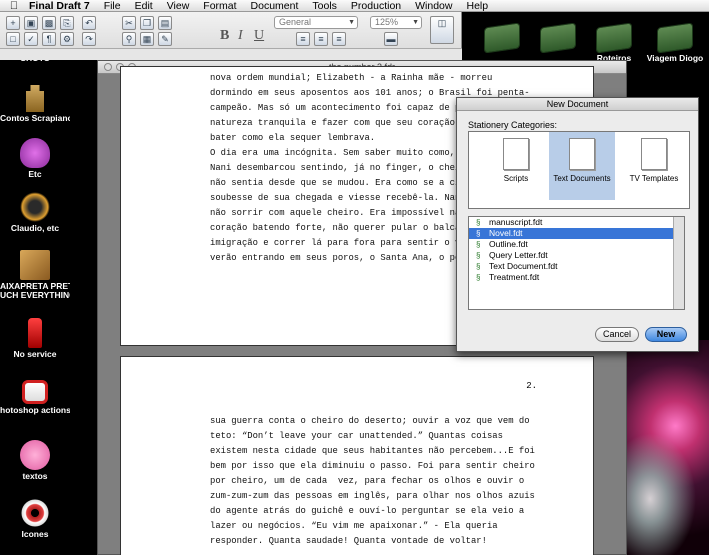 The height and width of the screenshot is (555, 709). Describe the element at coordinates (523, 266) in the screenshot. I see `file-name: Text Document.fdt` at that location.